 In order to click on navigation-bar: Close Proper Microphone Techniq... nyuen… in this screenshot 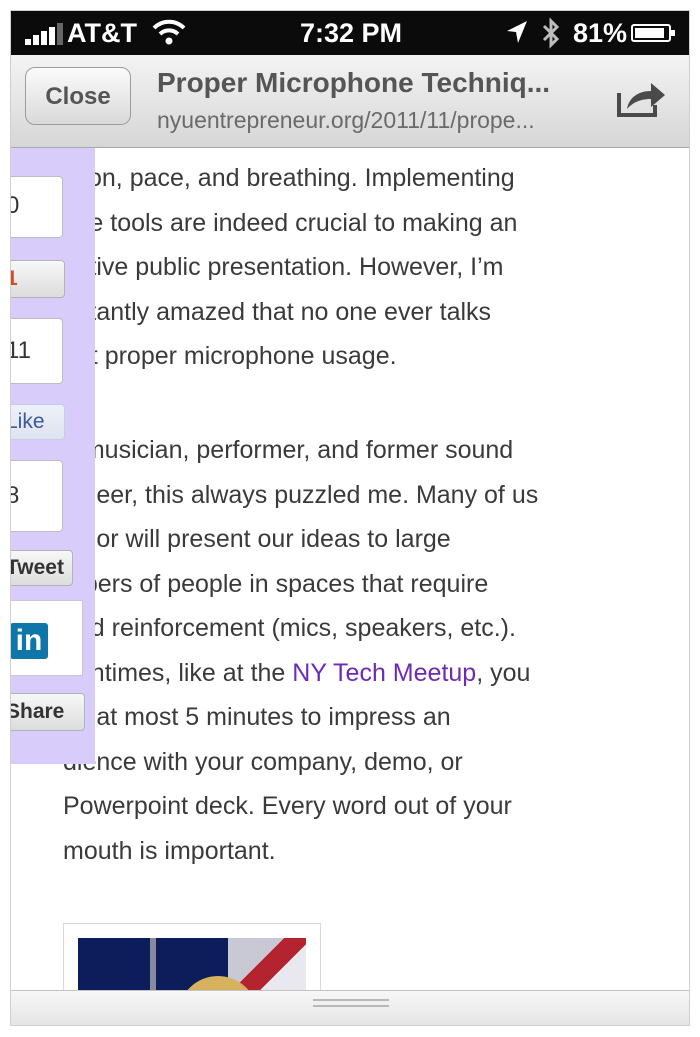, I will do `click(350, 101)`.